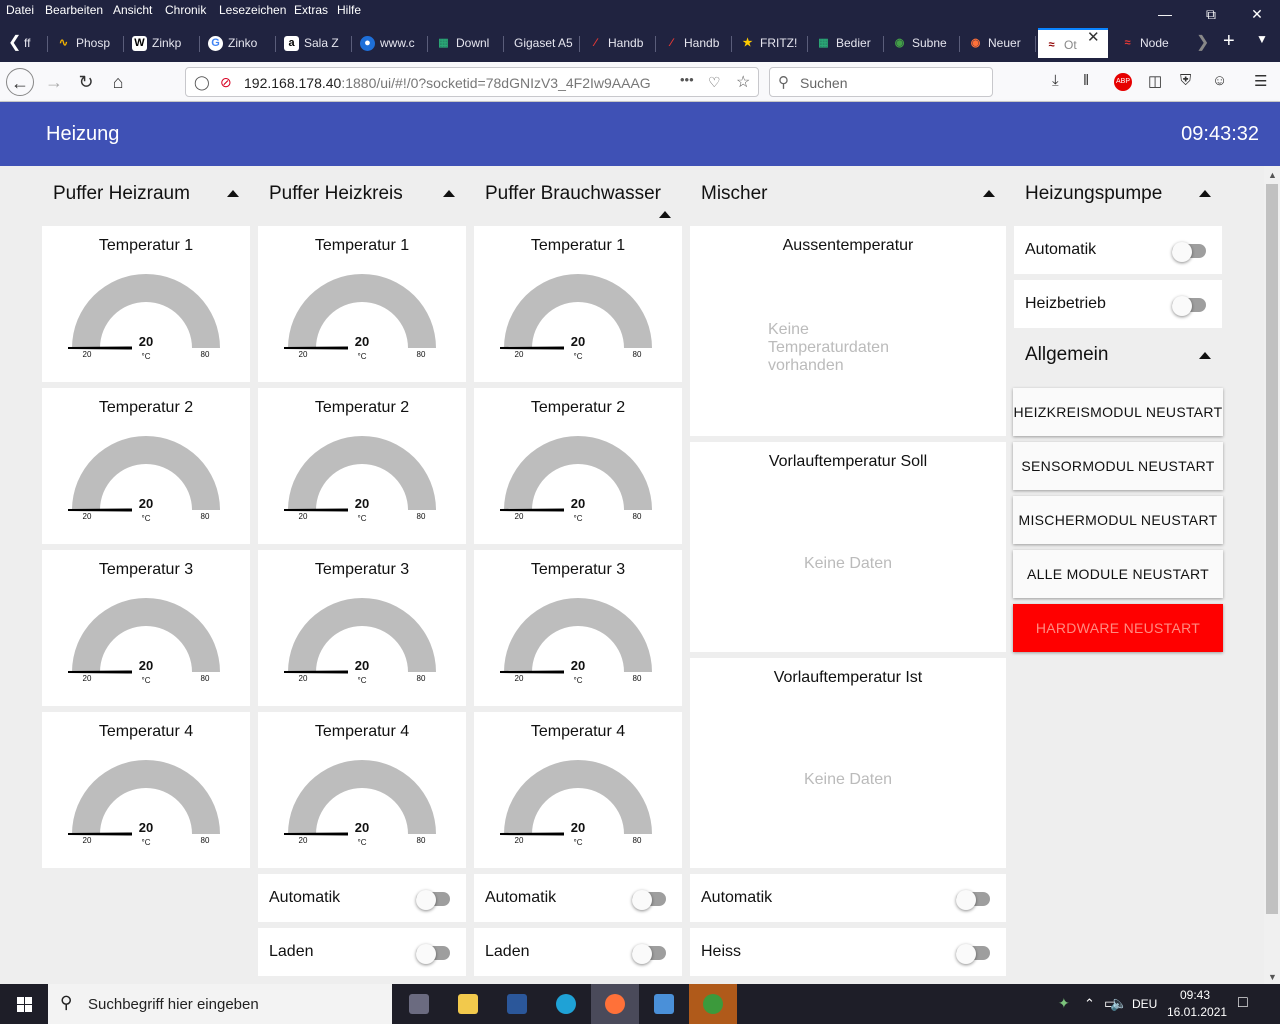 This screenshot has height=1024, width=1280. Describe the element at coordinates (86, 82) in the screenshot. I see `reload-icon: ↻` at that location.